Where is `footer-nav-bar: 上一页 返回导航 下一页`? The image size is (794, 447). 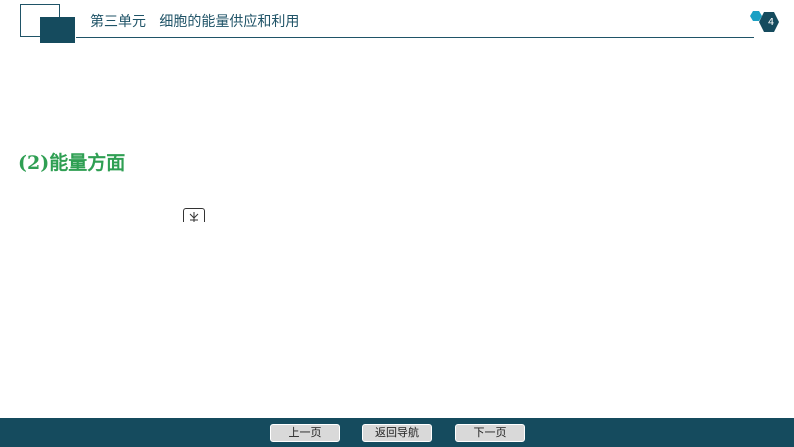 footer-nav-bar: 上一页 返回导航 下一页 is located at coordinates (397, 432).